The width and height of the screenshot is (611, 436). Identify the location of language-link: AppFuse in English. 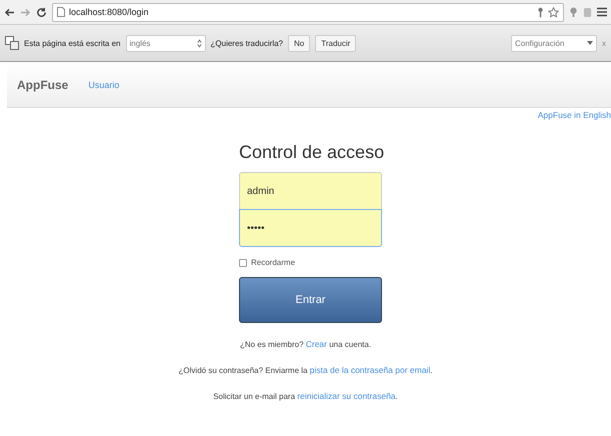
(574, 115).